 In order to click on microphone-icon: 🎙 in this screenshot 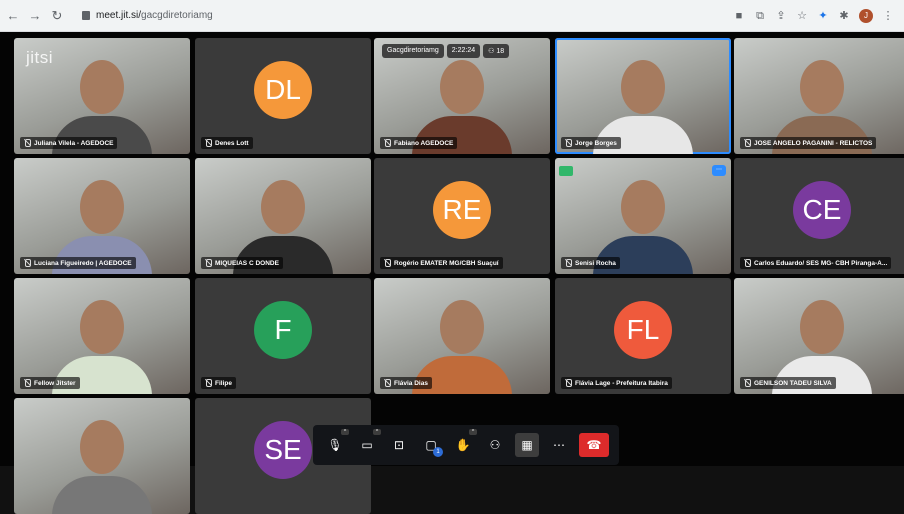, I will do `click(335, 445)`.